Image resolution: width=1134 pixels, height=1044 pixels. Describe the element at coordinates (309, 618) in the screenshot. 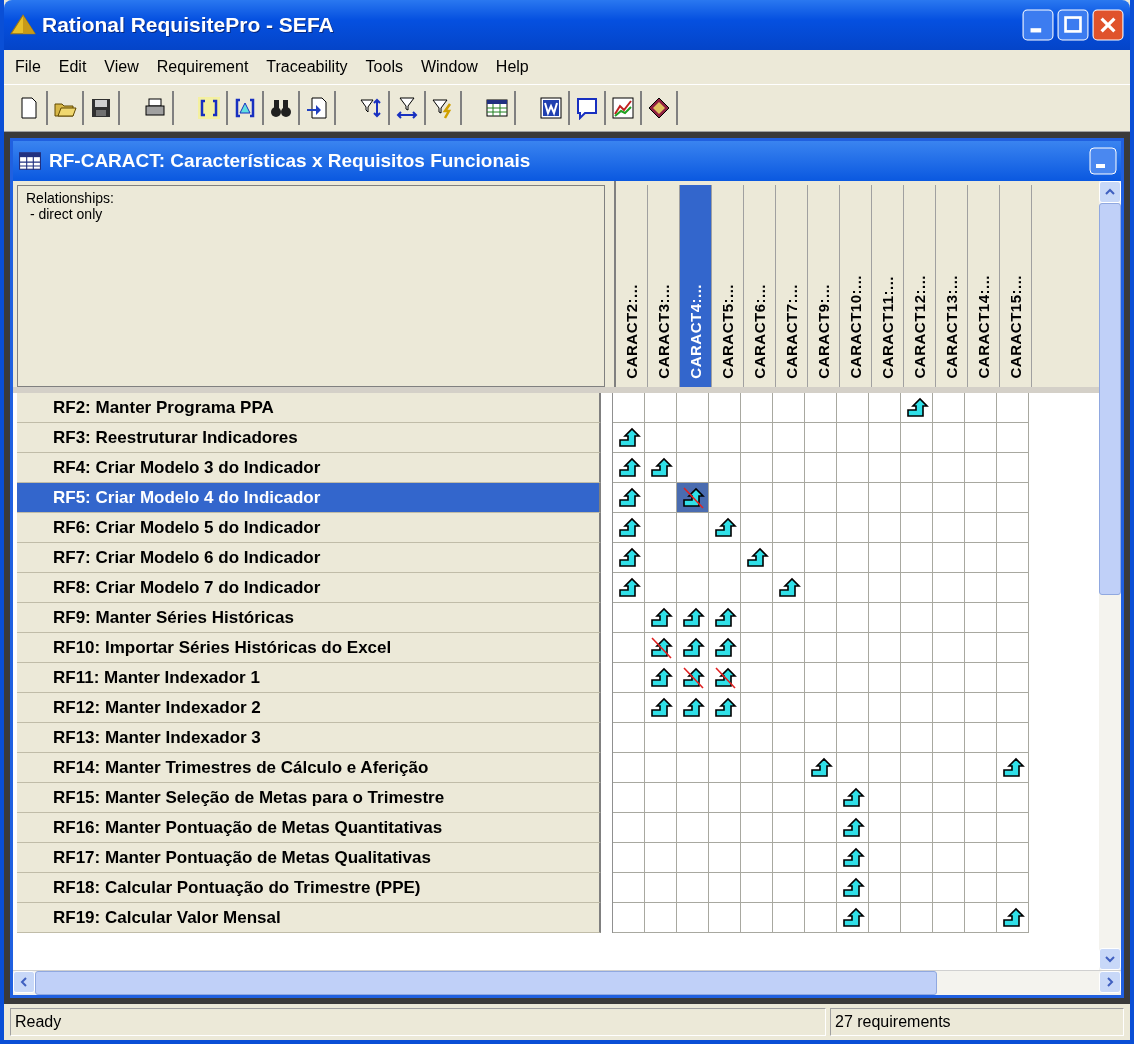

I see `row-header: RF9: Manter Séries Históricas` at that location.